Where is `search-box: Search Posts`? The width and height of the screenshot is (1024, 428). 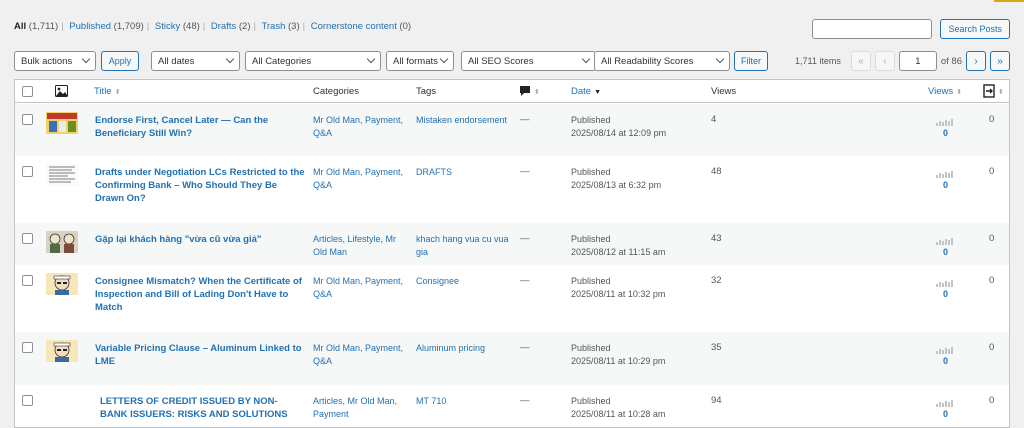
search-box: Search Posts is located at coordinates (911, 29).